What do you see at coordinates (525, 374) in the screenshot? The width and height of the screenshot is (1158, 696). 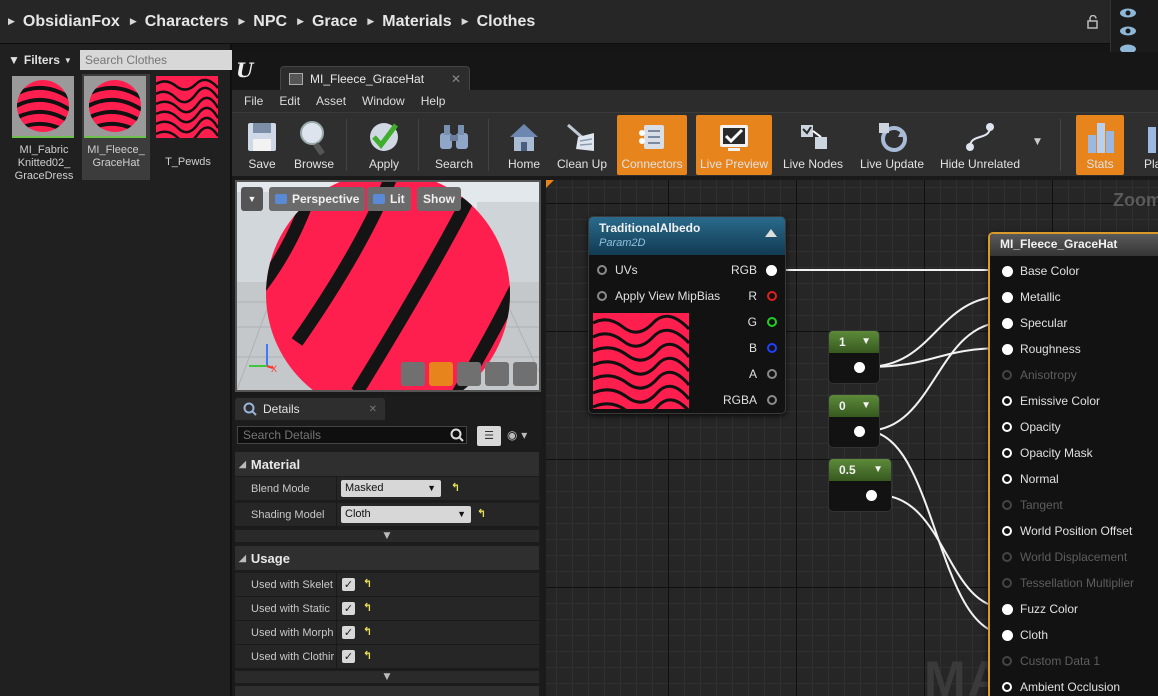 I see `teapot-preview-button` at bounding box center [525, 374].